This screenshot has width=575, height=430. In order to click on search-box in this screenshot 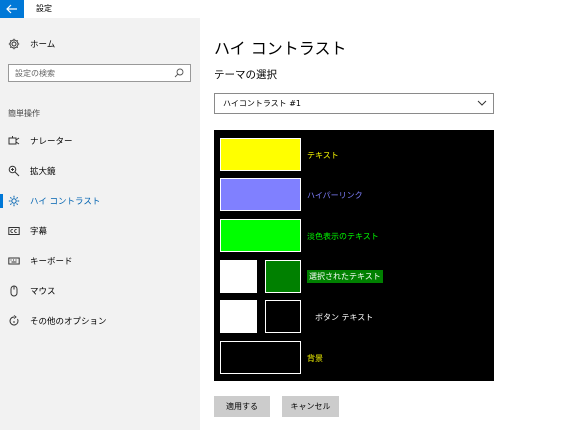, I will do `click(99, 73)`.